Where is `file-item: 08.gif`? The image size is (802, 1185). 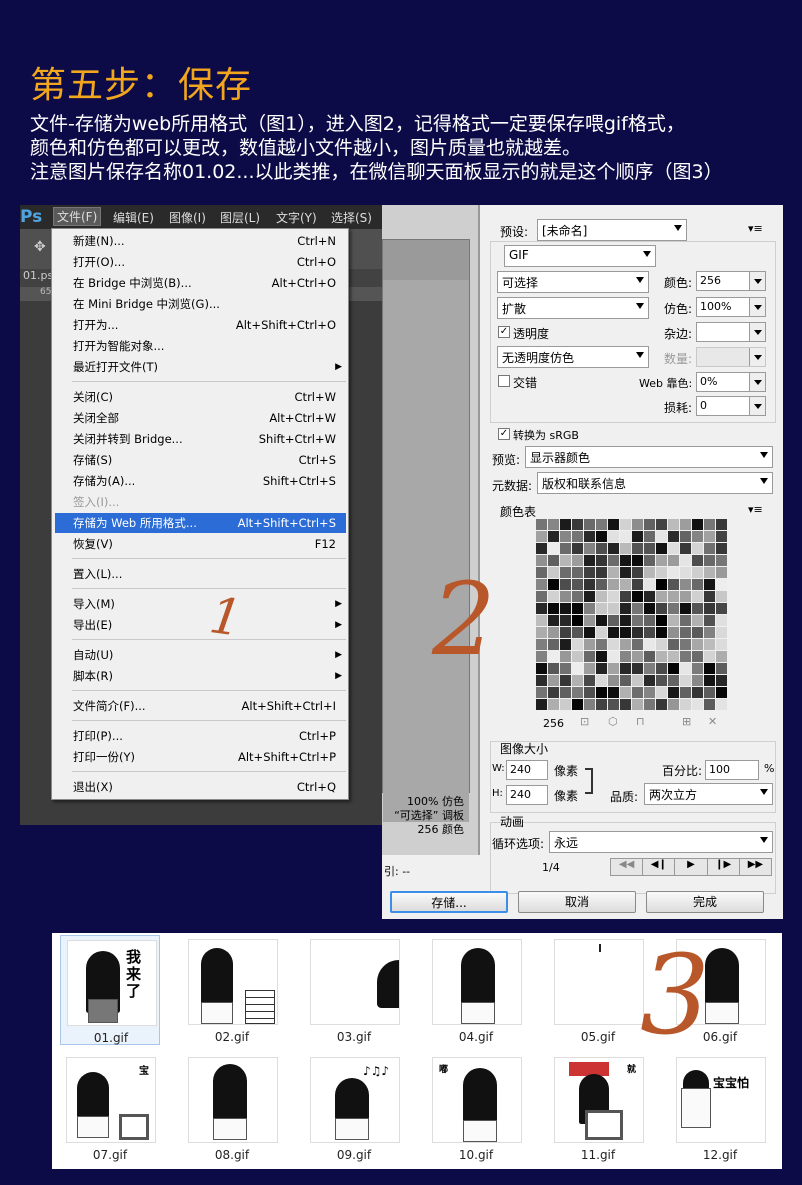 file-item: 08.gif is located at coordinates (232, 1108).